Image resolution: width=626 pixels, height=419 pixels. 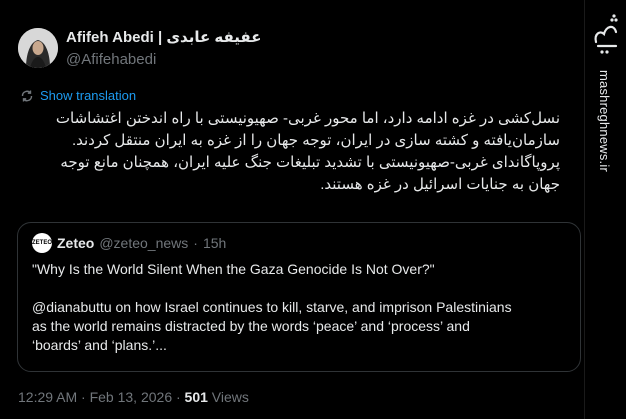 I want to click on tweet-meta: 12:29 AM · Feb 13, 2026 · 501 Views, so click(x=133, y=397).